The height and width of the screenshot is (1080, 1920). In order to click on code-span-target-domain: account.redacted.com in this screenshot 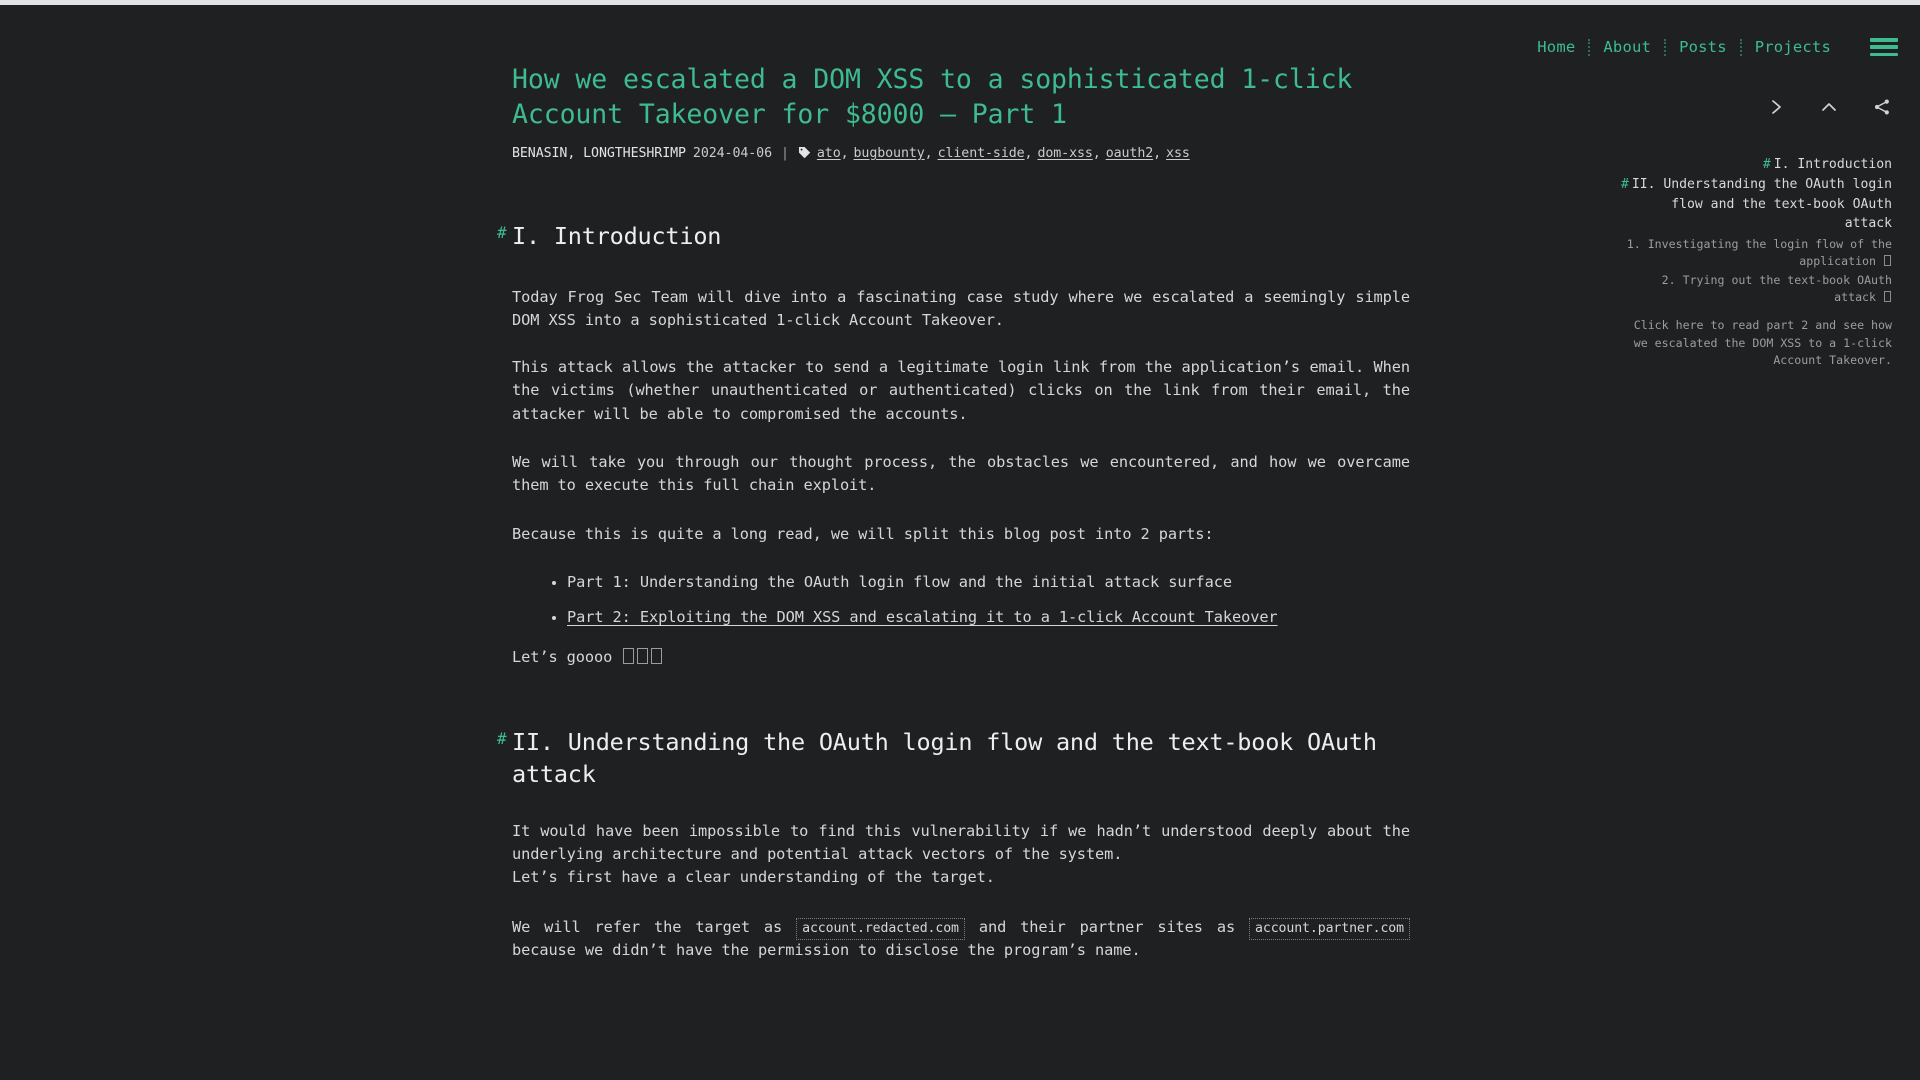, I will do `click(880, 928)`.